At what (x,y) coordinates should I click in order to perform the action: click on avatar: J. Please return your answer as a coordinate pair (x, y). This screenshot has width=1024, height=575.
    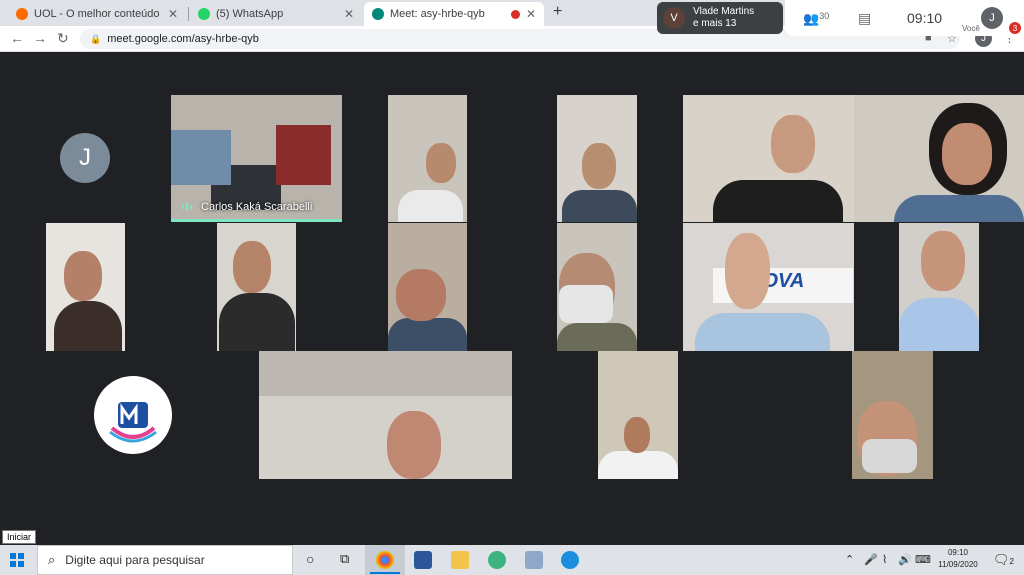
    Looking at the image, I should click on (85, 158).